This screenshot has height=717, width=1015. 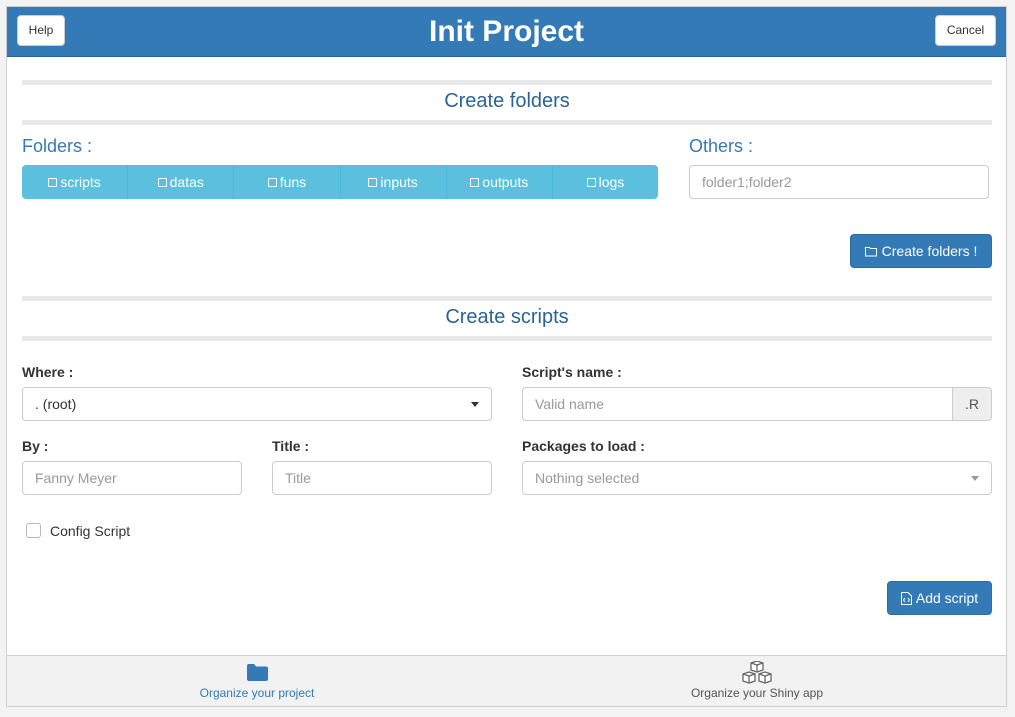 I want to click on folder-toggle-funs: funs, so click(x=287, y=182).